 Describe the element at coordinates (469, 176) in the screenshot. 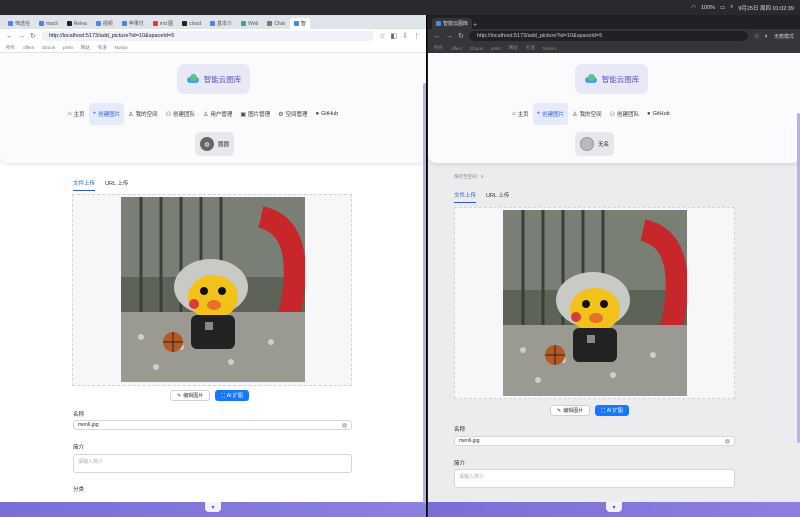

I see `space-caption: 保存至空间：5` at that location.